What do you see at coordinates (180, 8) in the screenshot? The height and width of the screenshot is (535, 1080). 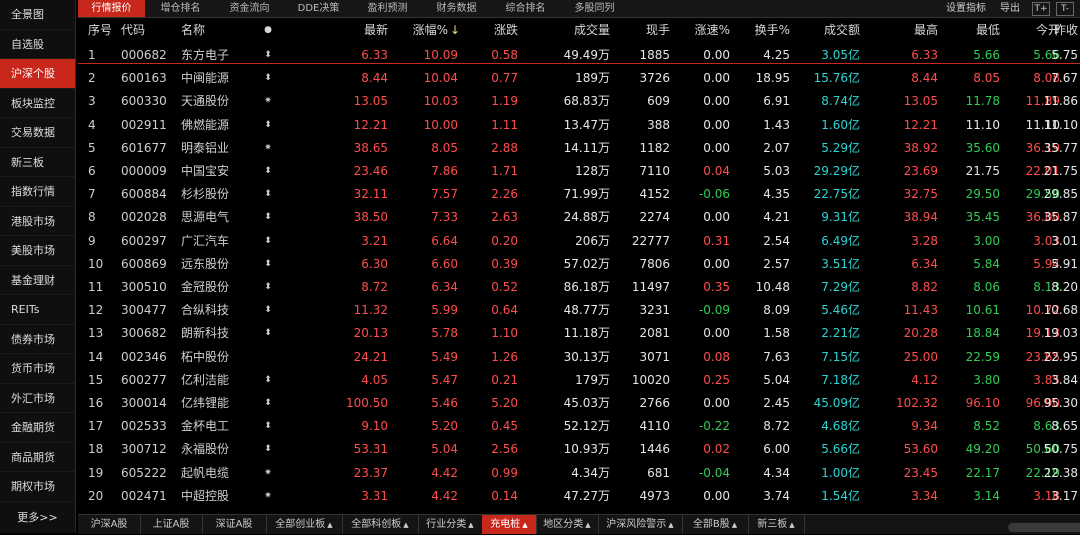 I see `top-tab: 增仓排名` at bounding box center [180, 8].